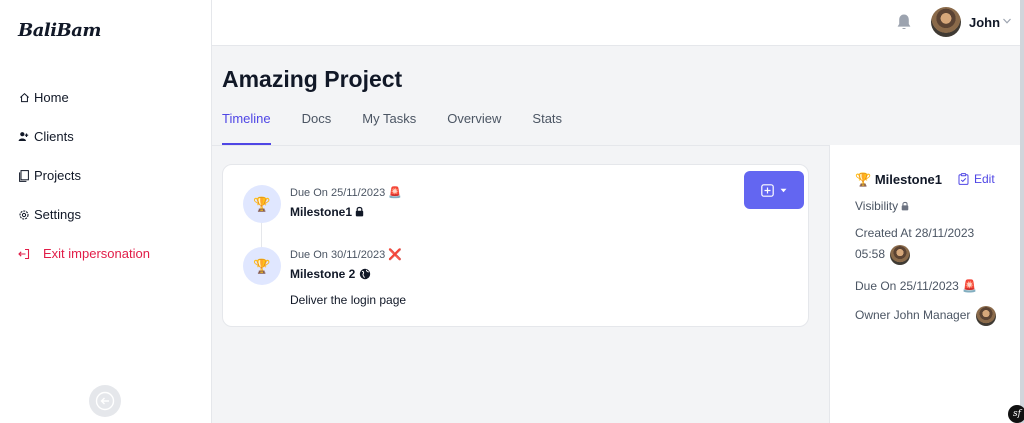 The width and height of the screenshot is (1024, 423). Describe the element at coordinates (963, 179) in the screenshot. I see `clipboard-icon` at that location.